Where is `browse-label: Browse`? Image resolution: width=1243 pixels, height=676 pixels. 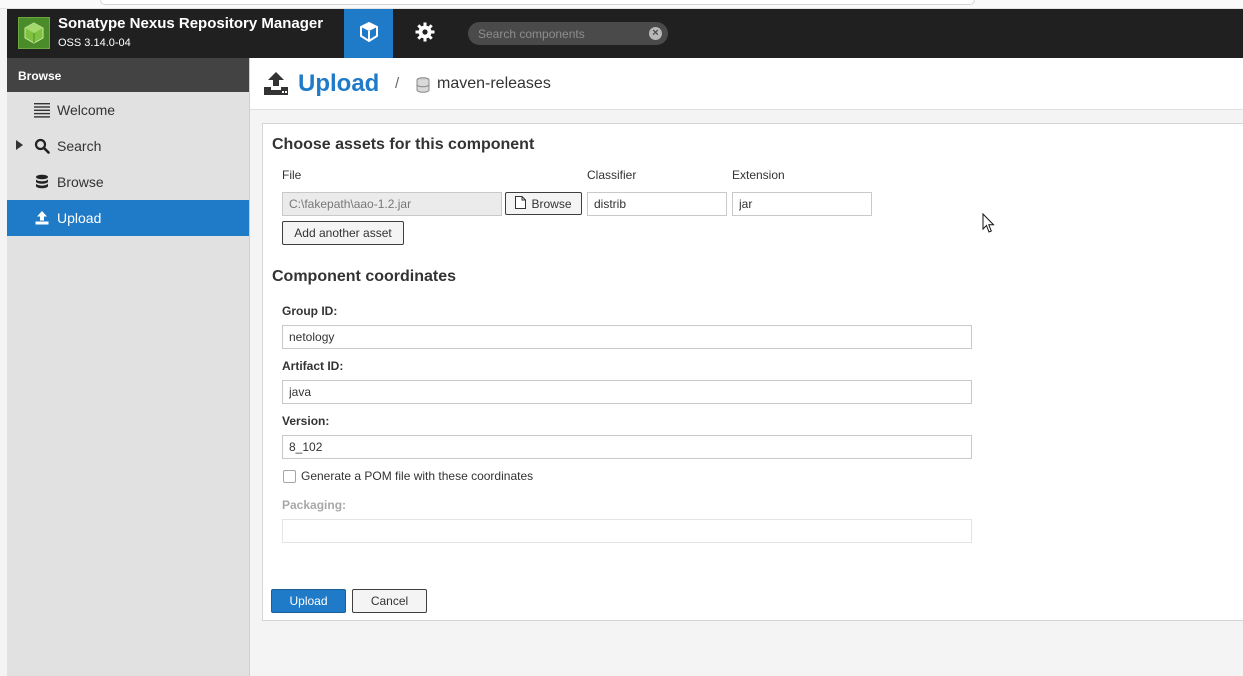
browse-label: Browse is located at coordinates (551, 203).